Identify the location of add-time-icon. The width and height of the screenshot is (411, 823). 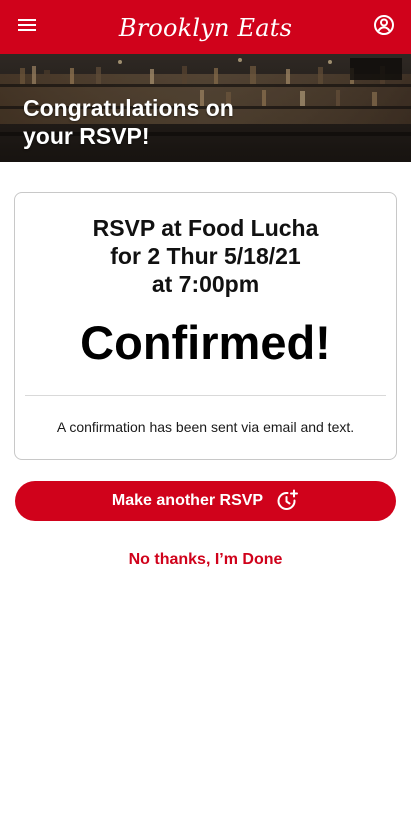
(287, 501).